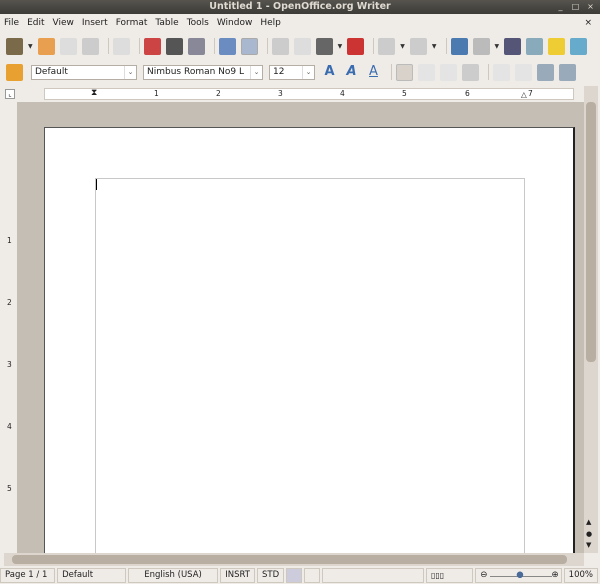 This screenshot has height=584, width=600. I want to click on menu-view: View, so click(63, 23).